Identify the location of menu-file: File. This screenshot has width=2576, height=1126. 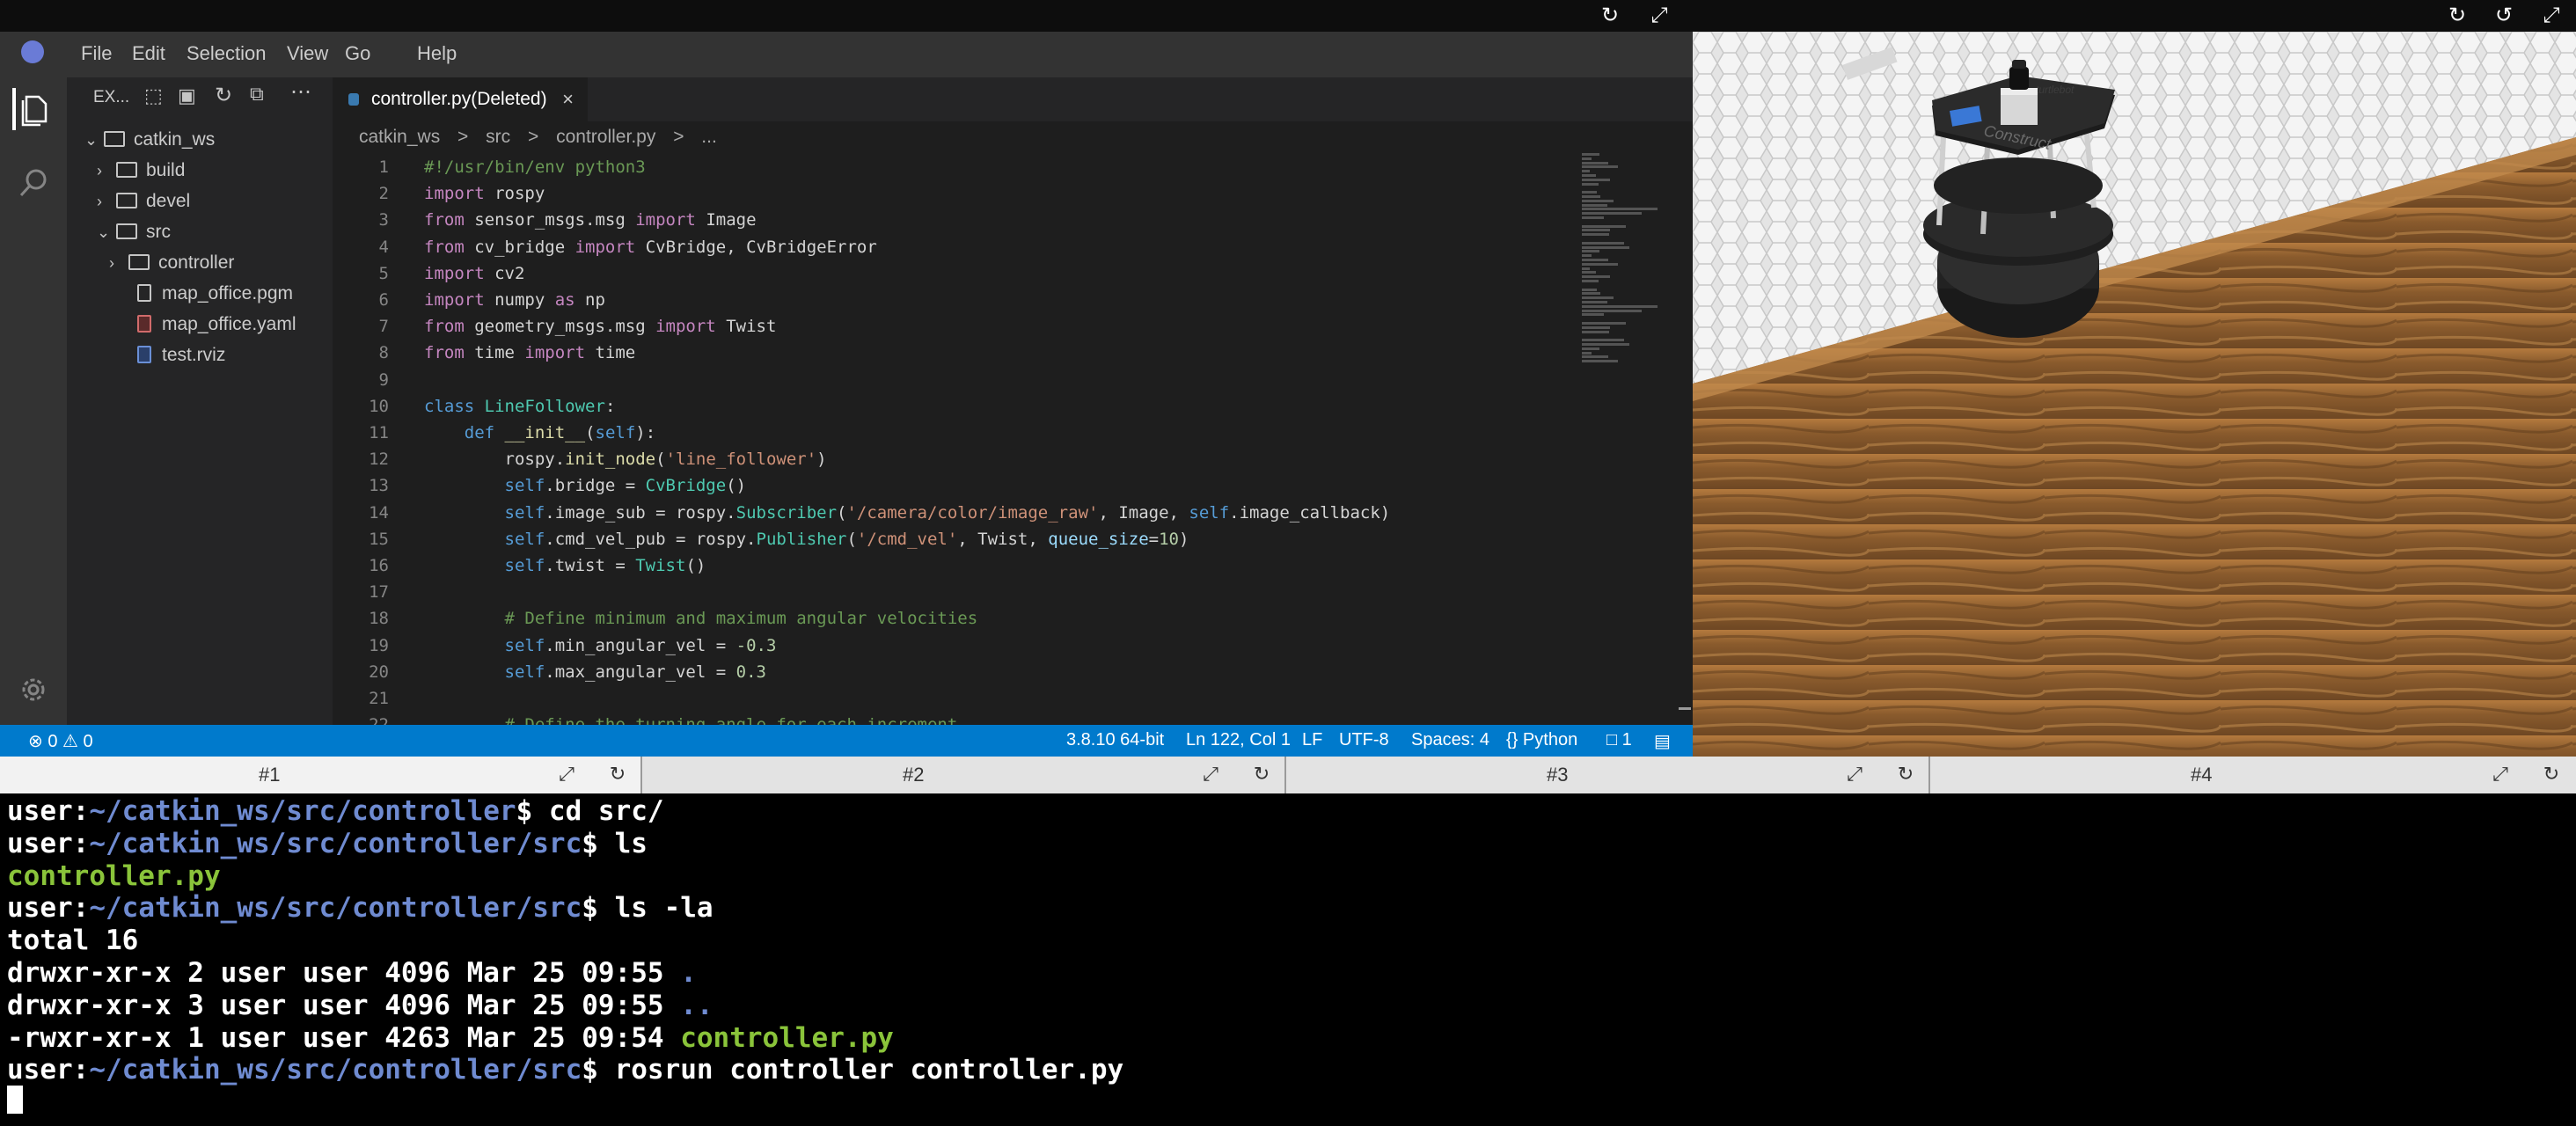
(96, 53).